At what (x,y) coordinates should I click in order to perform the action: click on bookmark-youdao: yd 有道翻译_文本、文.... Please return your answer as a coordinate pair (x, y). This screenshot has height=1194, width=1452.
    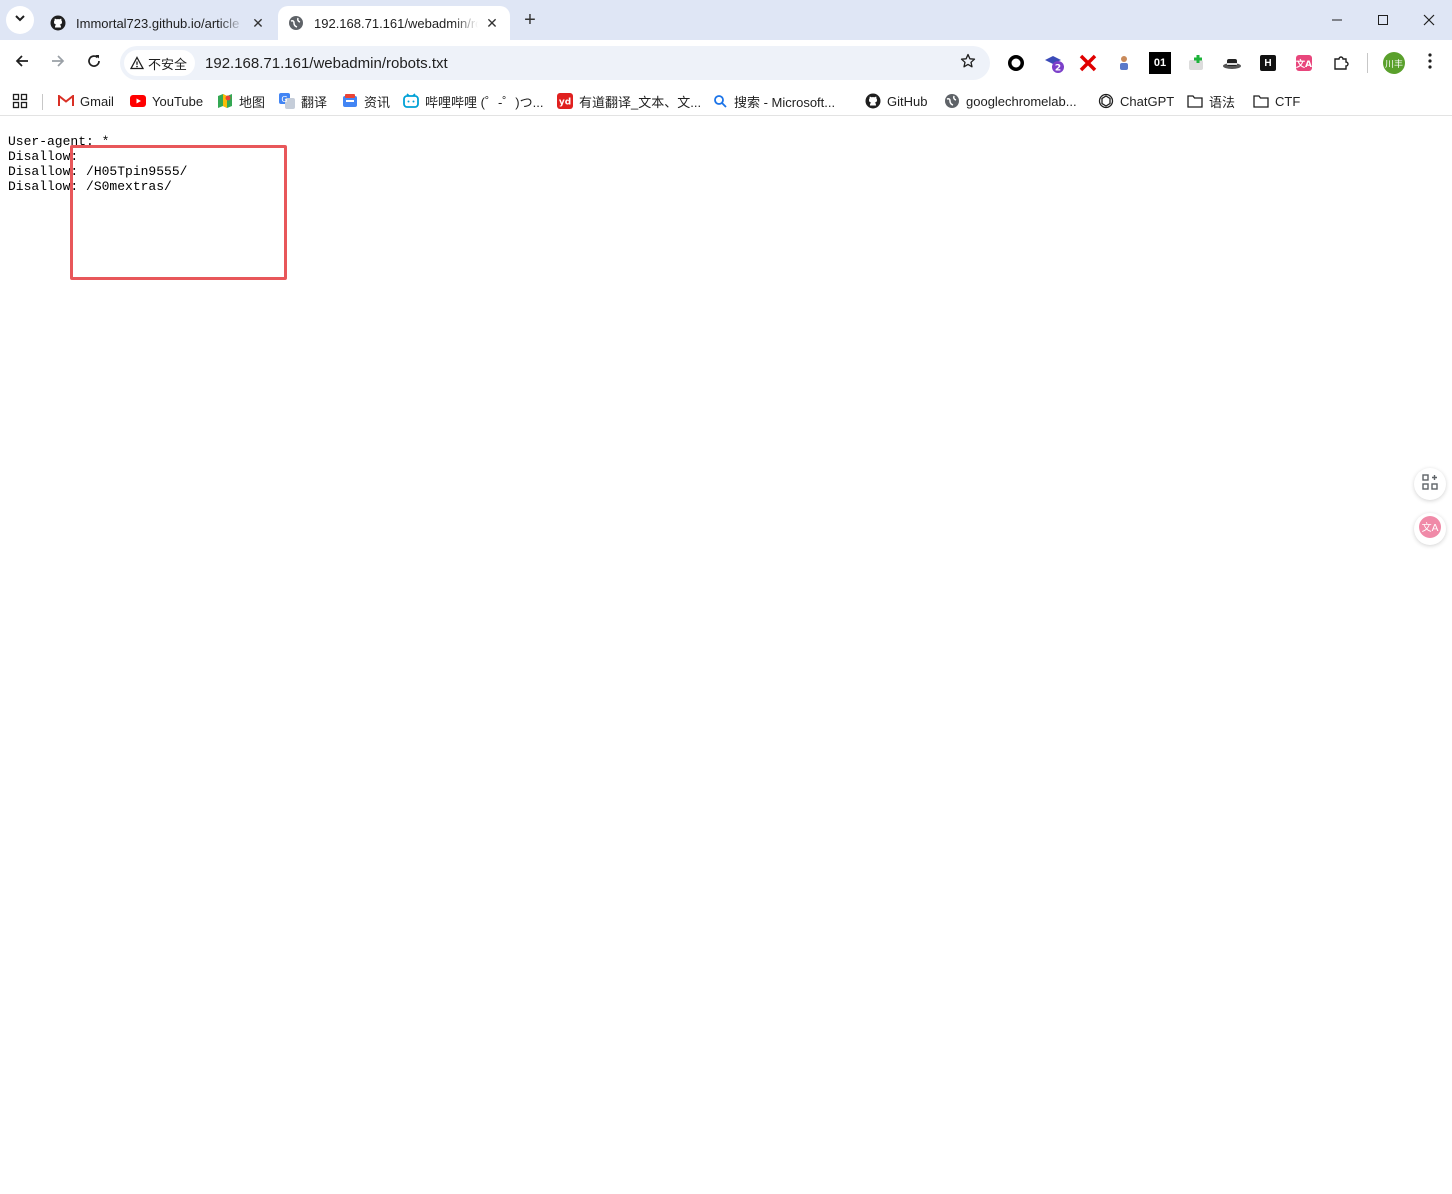
    Looking at the image, I should click on (629, 101).